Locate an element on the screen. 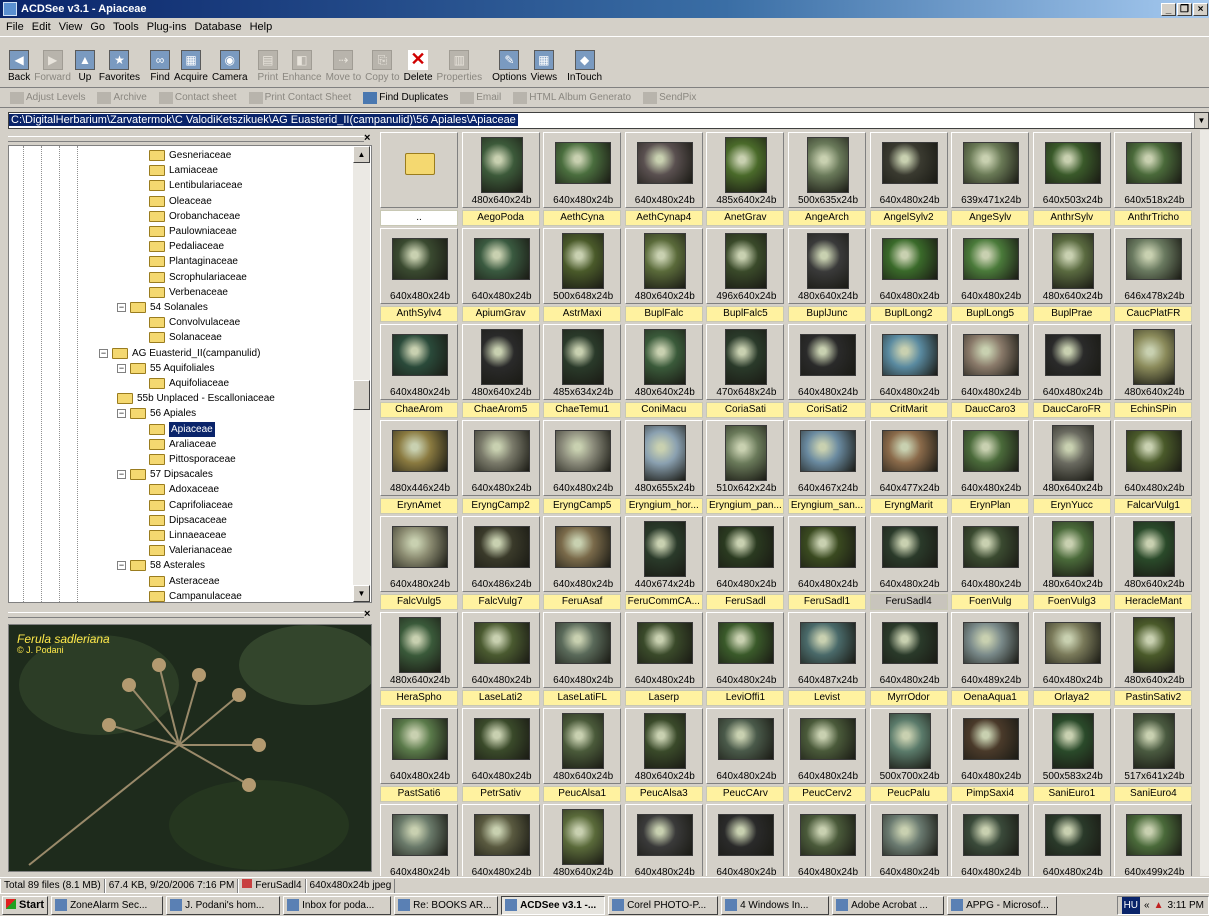 This screenshot has width=1209, height=916. toolbar-print-button: ▤ Print is located at coordinates (268, 66).